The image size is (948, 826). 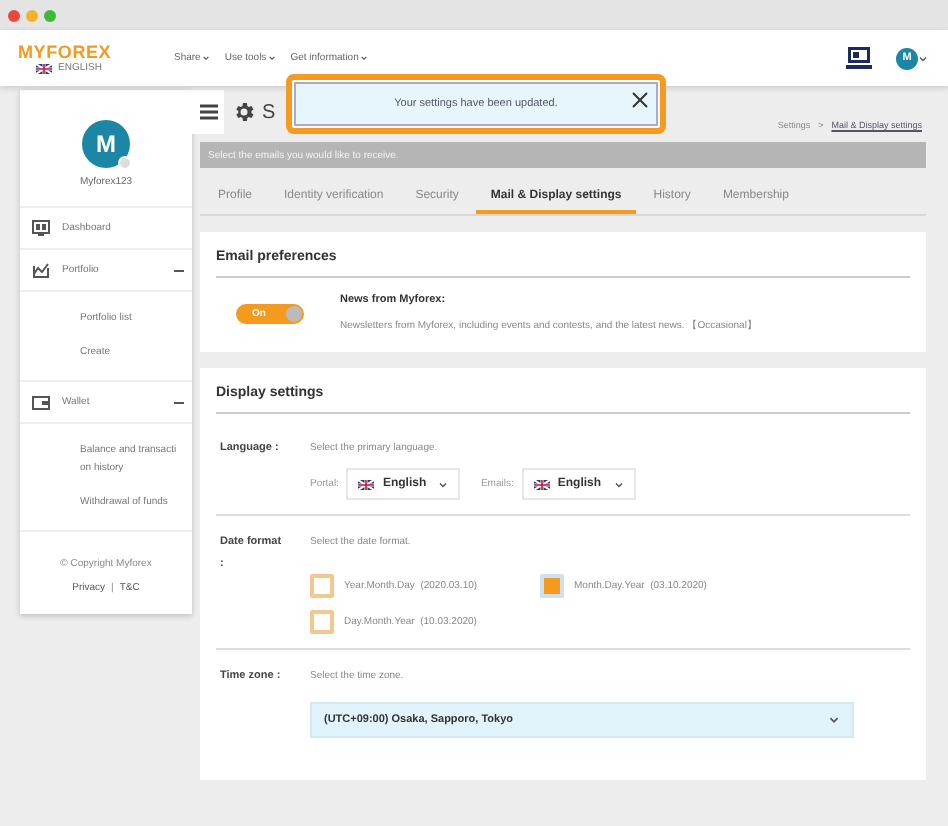 What do you see at coordinates (244, 112) in the screenshot?
I see `settings-icon` at bounding box center [244, 112].